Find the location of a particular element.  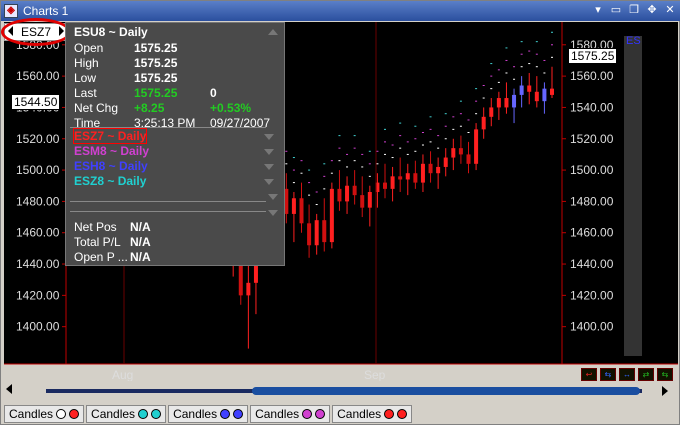

left-price-marker: 1544.50 is located at coordinates (36, 102).